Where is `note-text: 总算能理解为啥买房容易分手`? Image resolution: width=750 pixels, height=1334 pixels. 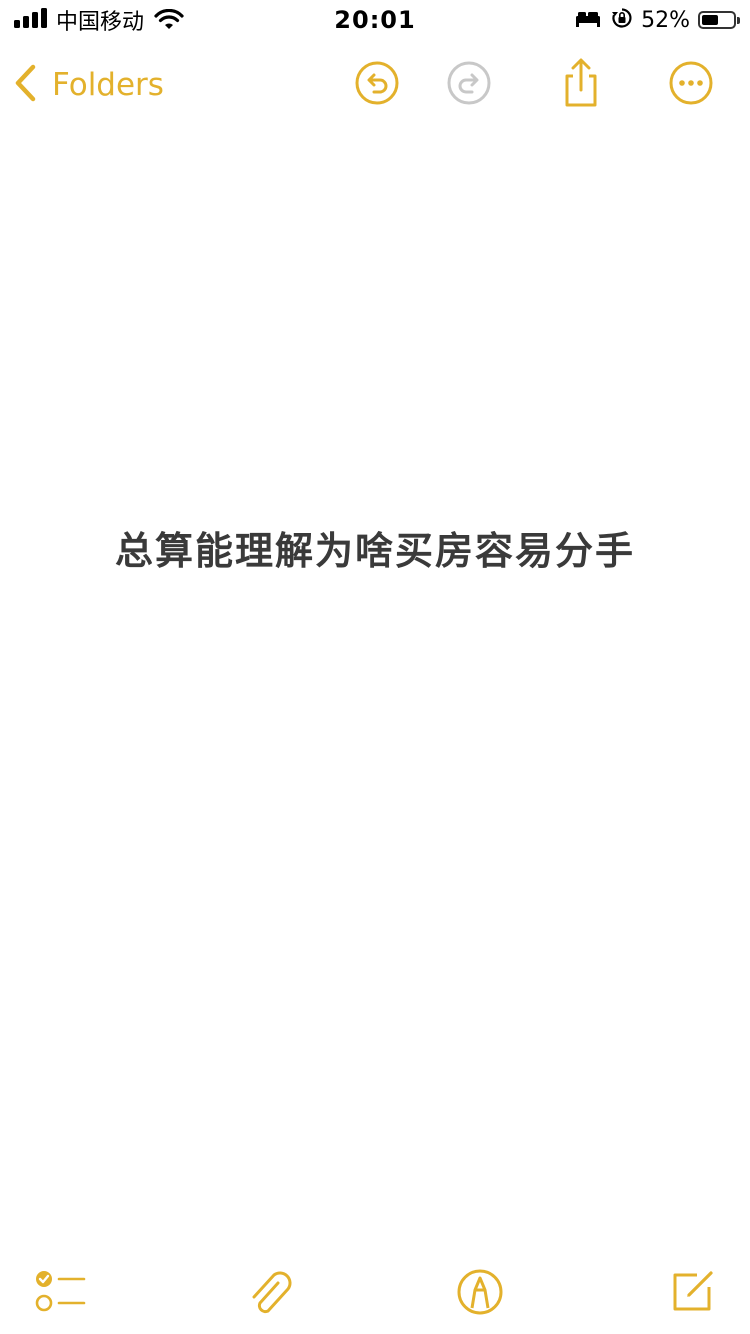 note-text: 总算能理解为啥买房容易分手 is located at coordinates (375, 547).